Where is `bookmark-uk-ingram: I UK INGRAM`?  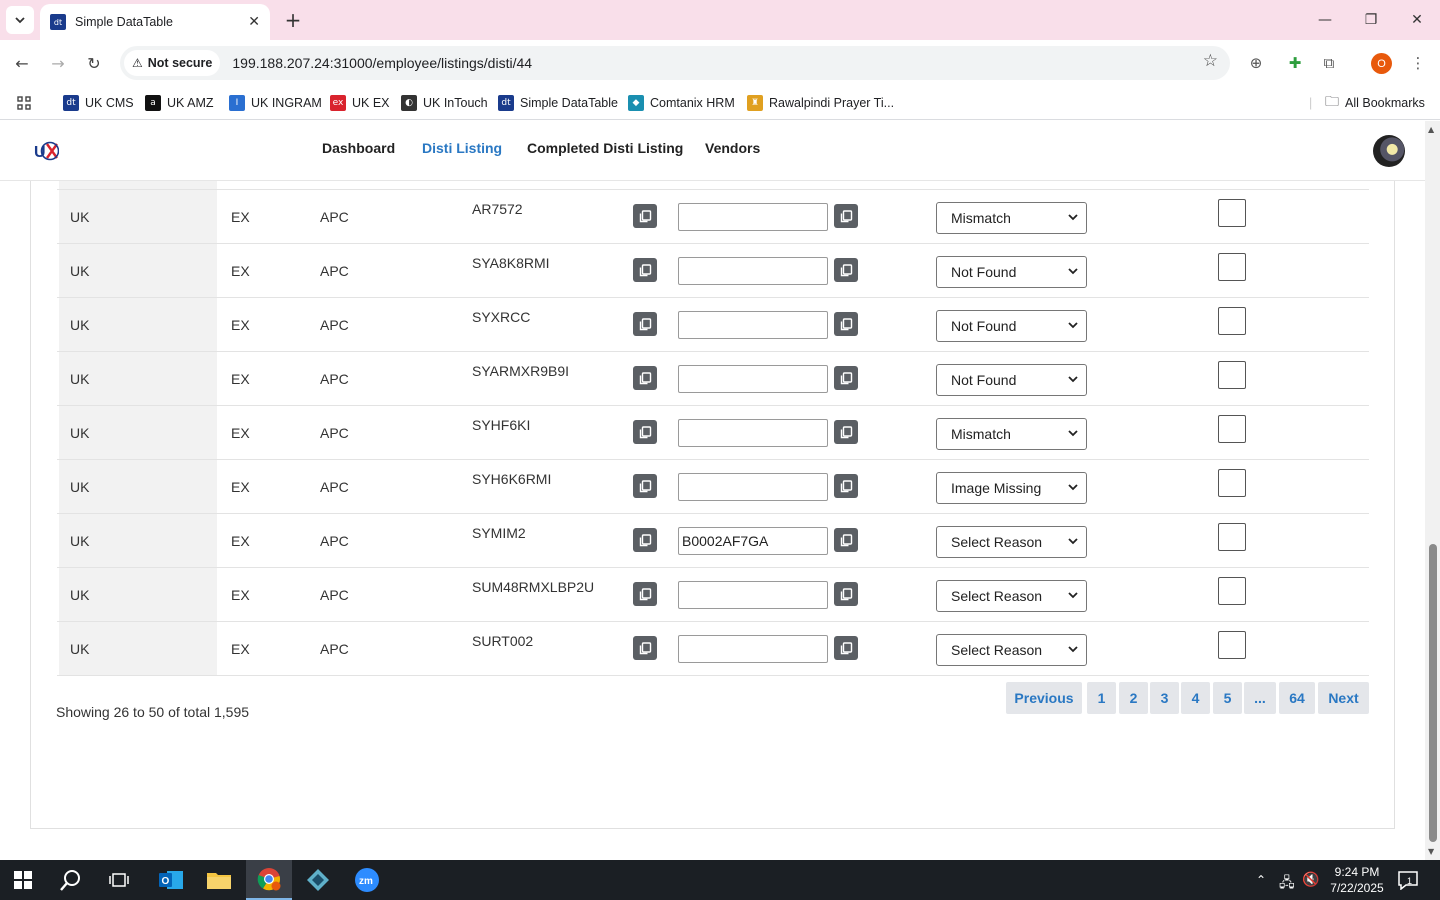
bookmark-uk-ingram: I UK INGRAM is located at coordinates (275, 103).